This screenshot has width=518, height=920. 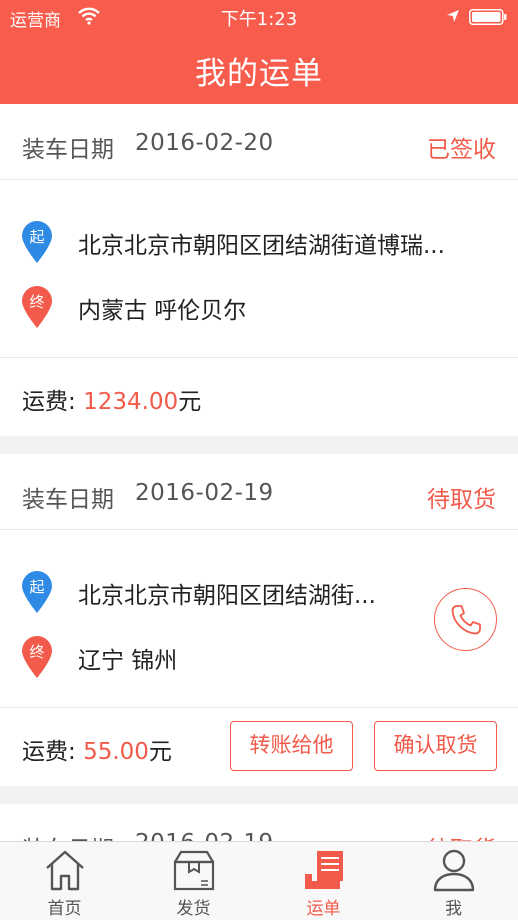 I want to click on card-footer: 运费: 55.00元 转账给他 确认取货, so click(x=259, y=747).